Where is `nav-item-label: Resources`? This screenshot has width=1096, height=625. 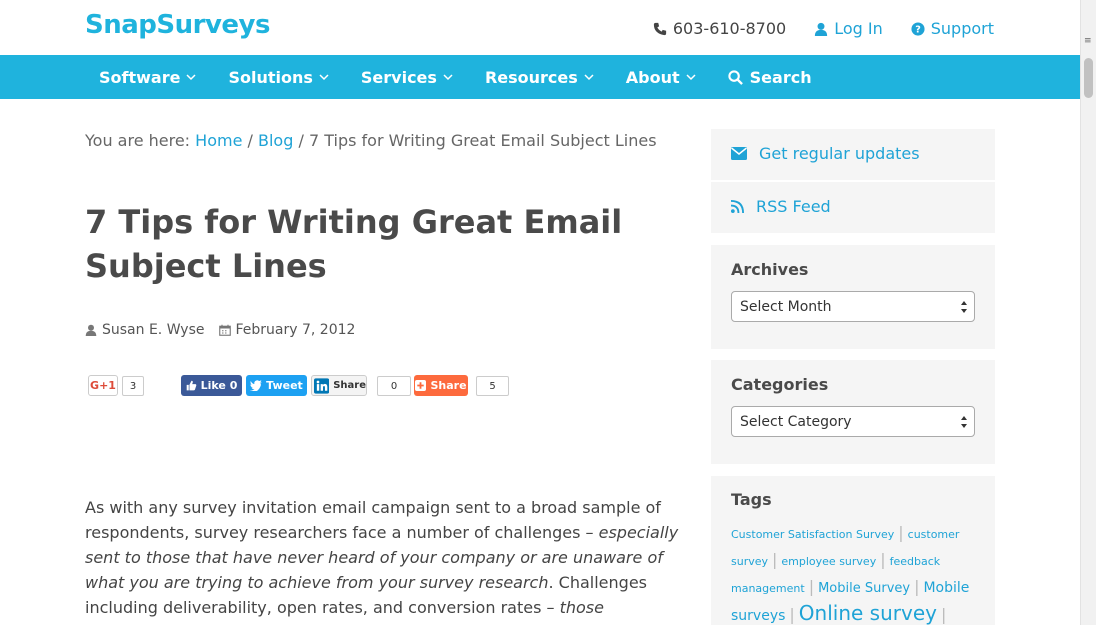 nav-item-label: Resources is located at coordinates (531, 77).